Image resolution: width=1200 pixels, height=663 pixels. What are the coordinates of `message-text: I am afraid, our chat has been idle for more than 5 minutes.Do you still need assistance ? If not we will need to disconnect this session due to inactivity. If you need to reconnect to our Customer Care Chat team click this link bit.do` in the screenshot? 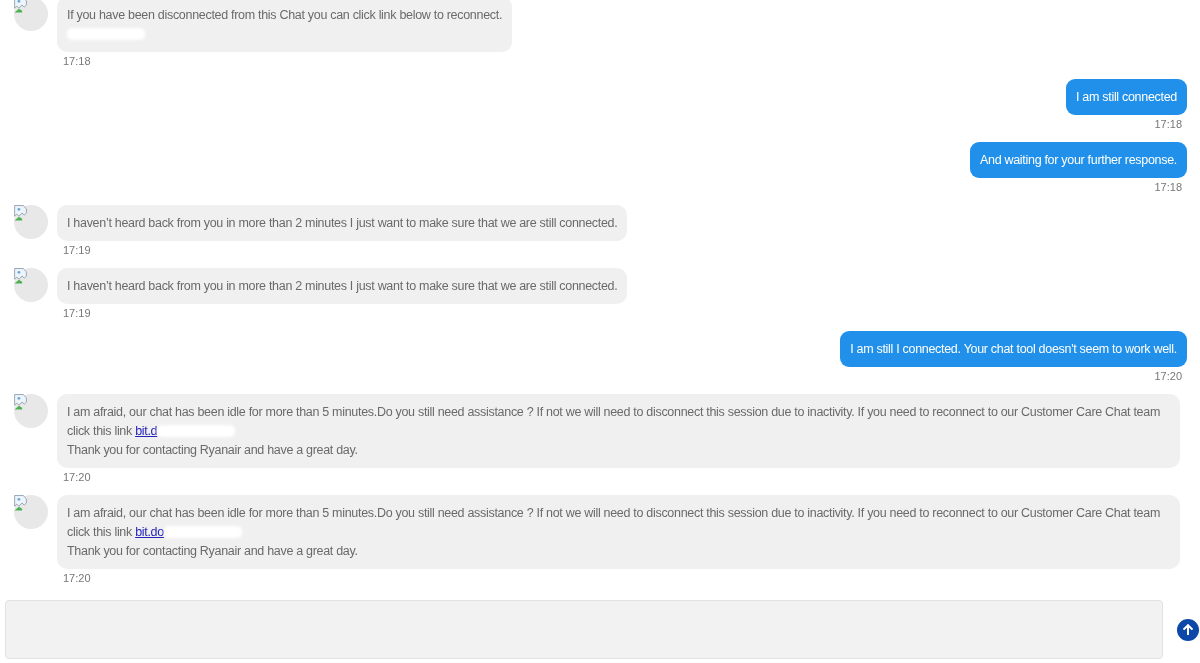 It's located at (614, 522).